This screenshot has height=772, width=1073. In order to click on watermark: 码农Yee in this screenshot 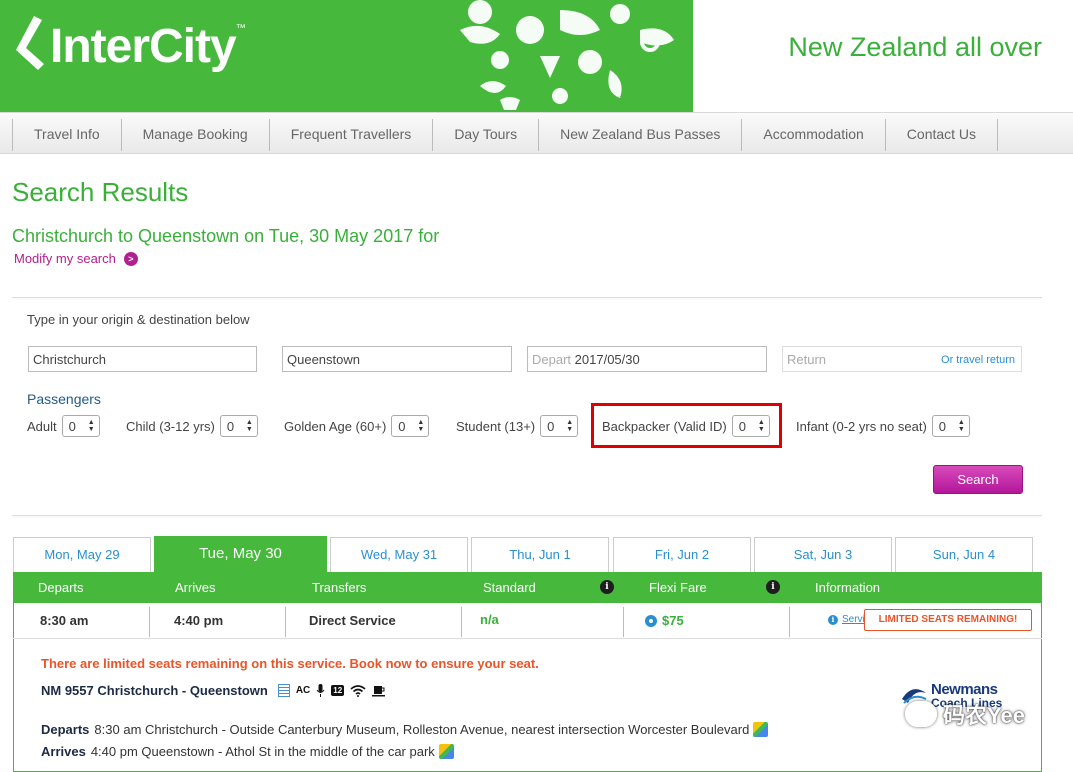, I will do `click(965, 714)`.